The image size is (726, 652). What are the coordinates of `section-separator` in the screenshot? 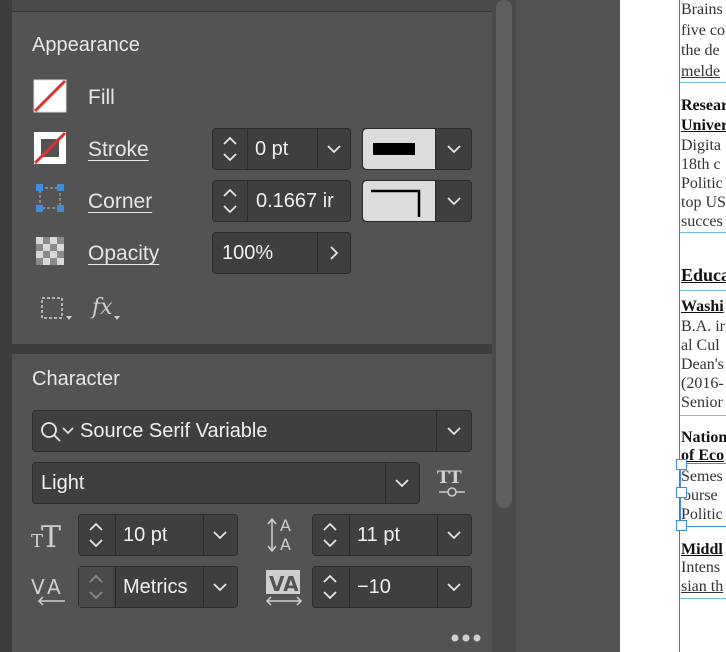 It's located at (252, 349).